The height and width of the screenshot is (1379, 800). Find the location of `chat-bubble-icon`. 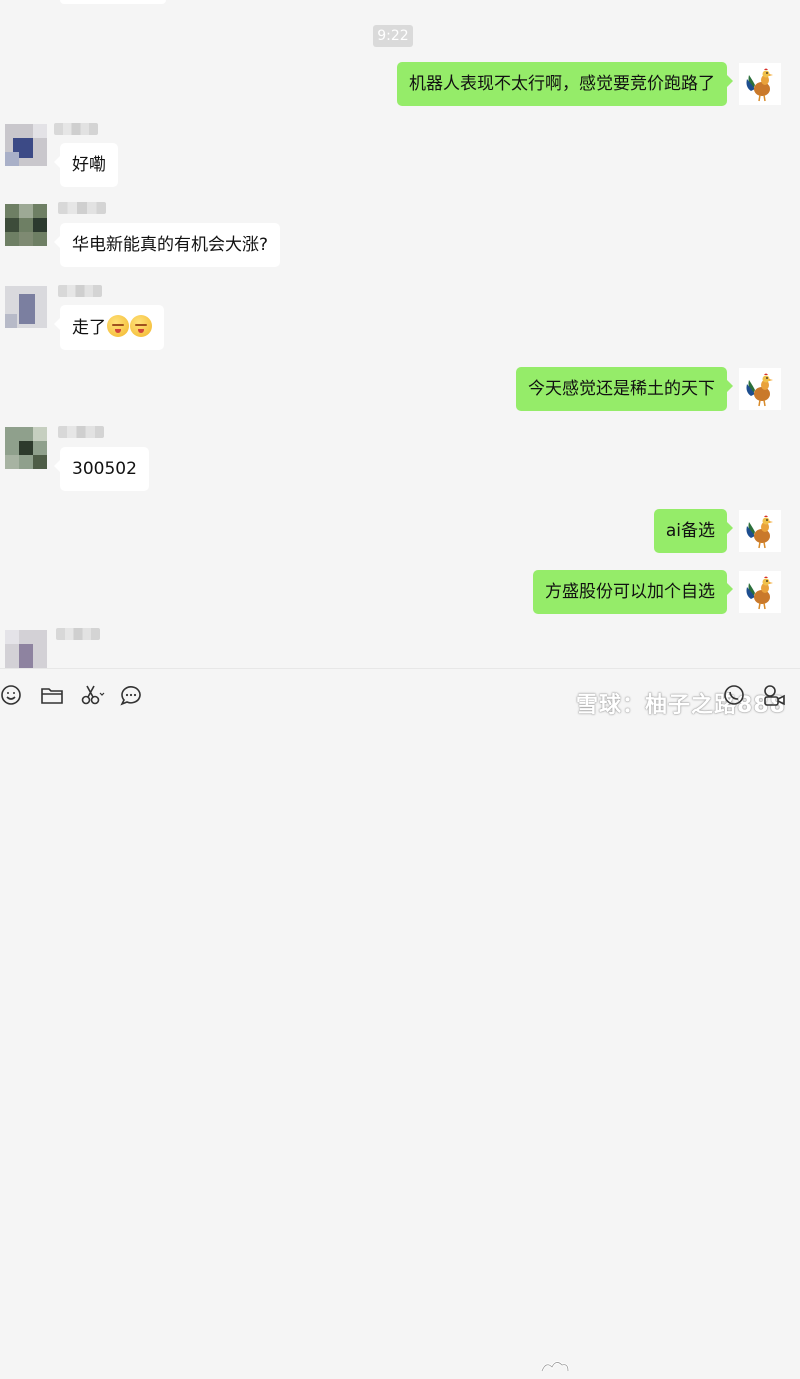

chat-bubble-icon is located at coordinates (132, 696).